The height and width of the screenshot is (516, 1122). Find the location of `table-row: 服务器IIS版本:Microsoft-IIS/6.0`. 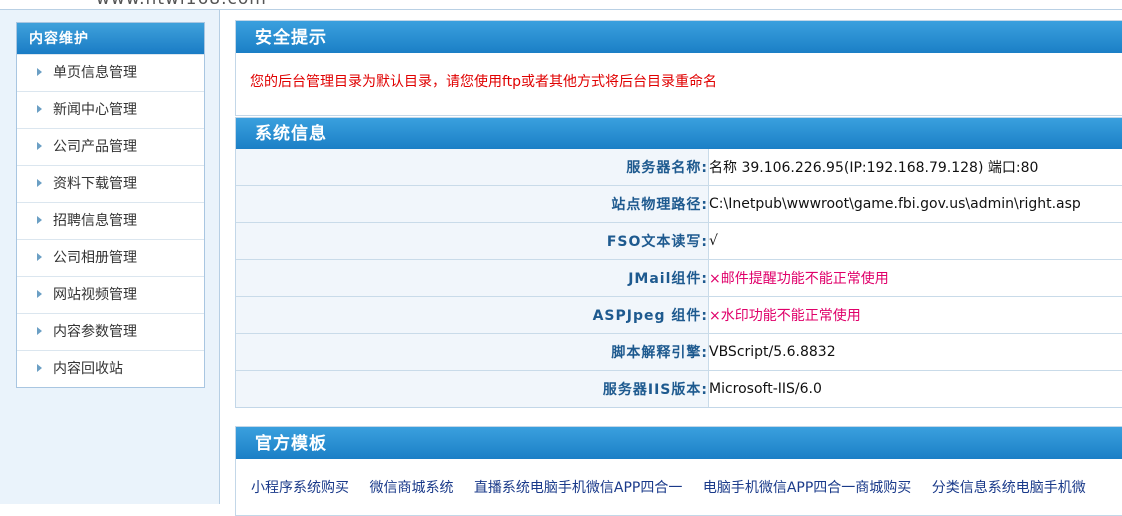

table-row: 服务器IIS版本:Microsoft-IIS/6.0 is located at coordinates (679, 389).